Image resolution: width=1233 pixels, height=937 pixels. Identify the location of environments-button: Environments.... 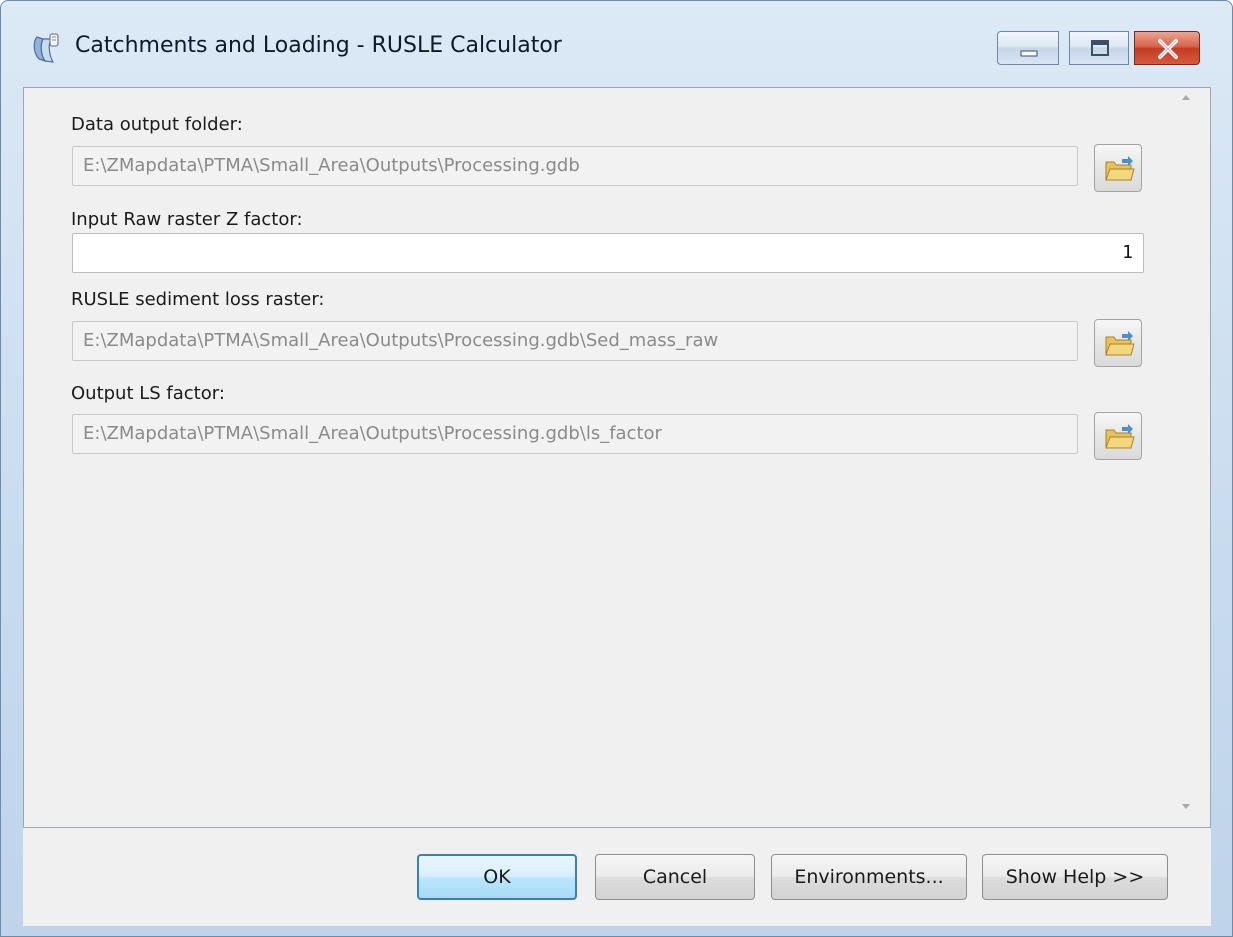
(869, 877).